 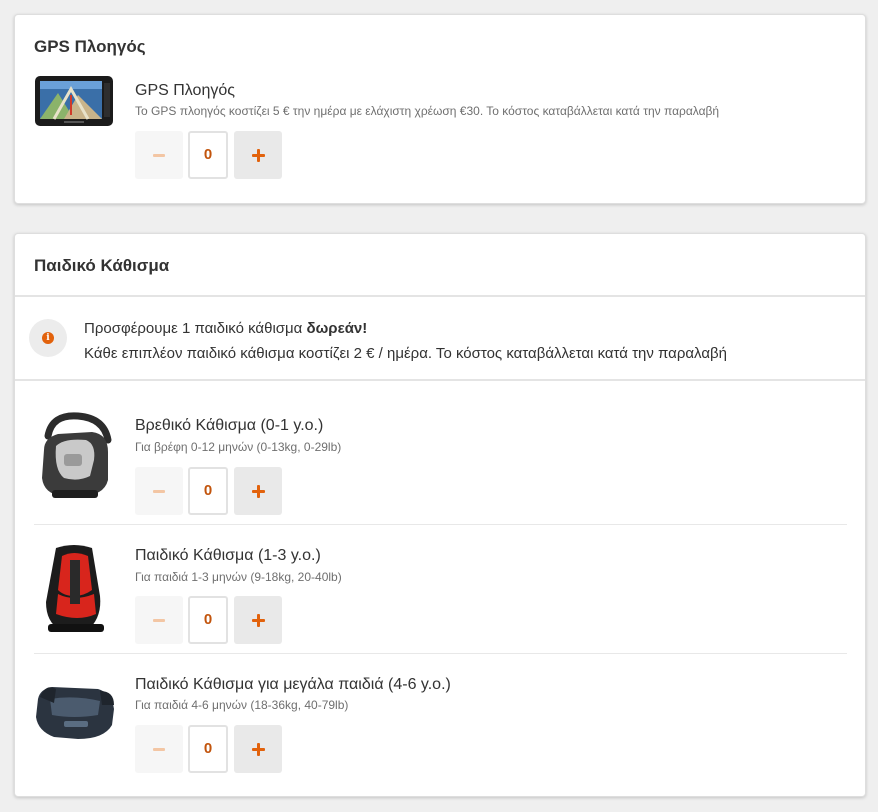 What do you see at coordinates (229, 425) in the screenshot?
I see `seat-item-name: Βρεθικό Κάθισμα (0-1 y.o.)` at bounding box center [229, 425].